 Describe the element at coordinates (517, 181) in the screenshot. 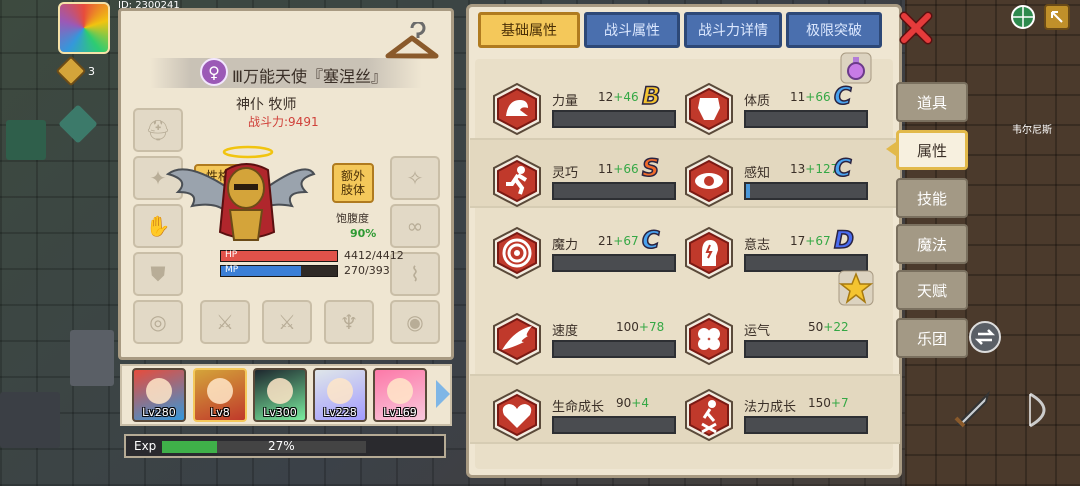

I see `running-man-icon` at that location.